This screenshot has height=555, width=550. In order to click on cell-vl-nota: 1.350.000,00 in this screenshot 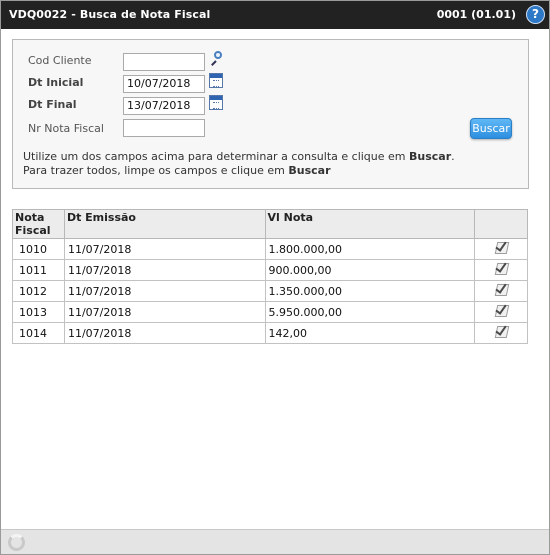, I will do `click(370, 291)`.